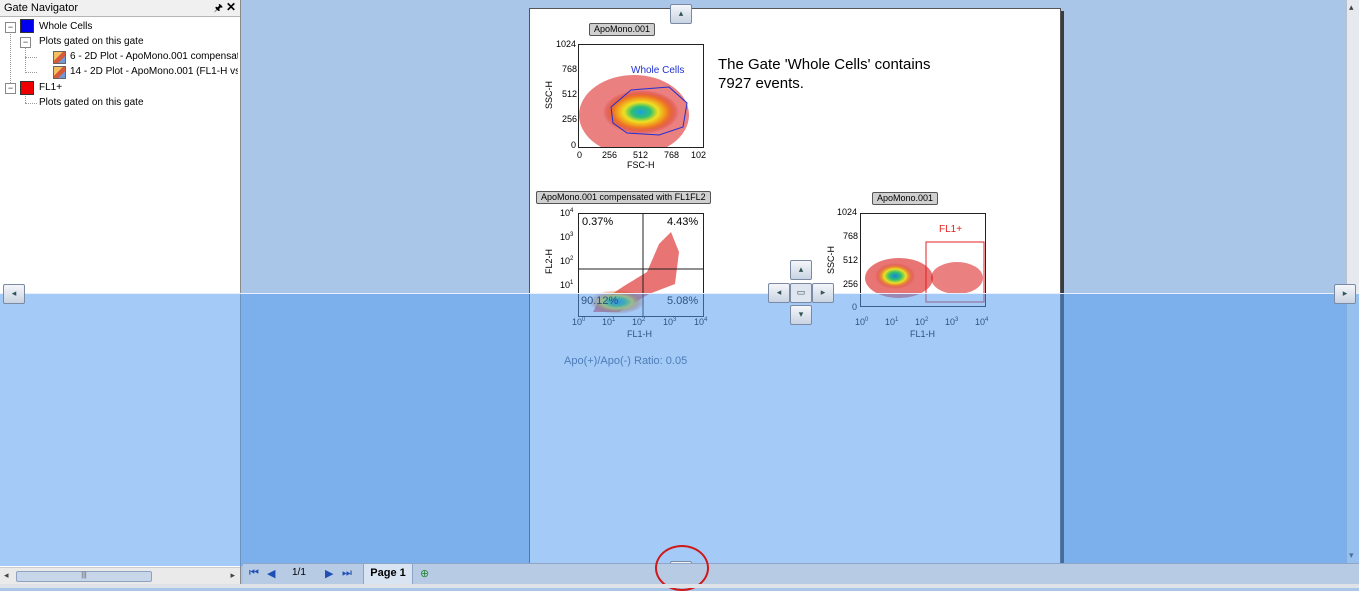 This screenshot has height=591, width=1359. What do you see at coordinates (567, 261) in the screenshot?
I see `plot2-ytick: 102` at bounding box center [567, 261].